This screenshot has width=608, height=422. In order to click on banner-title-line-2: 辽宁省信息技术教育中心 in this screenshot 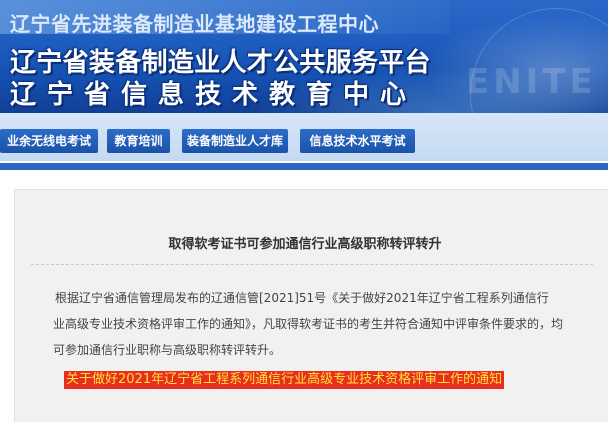, I will do `click(214, 95)`.